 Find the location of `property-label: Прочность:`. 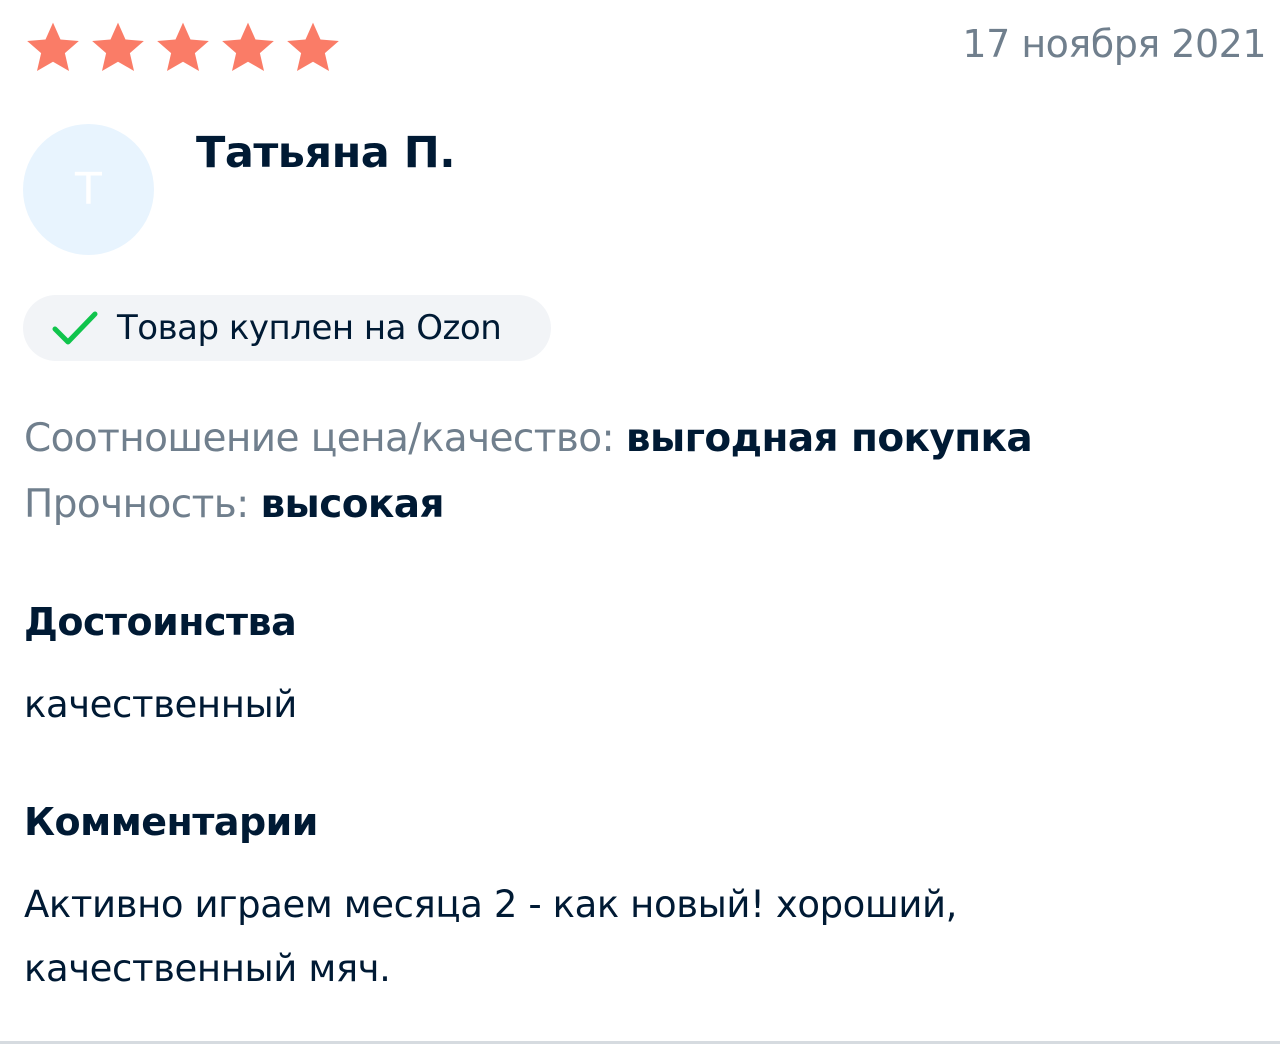

property-label: Прочность: is located at coordinates (136, 504).